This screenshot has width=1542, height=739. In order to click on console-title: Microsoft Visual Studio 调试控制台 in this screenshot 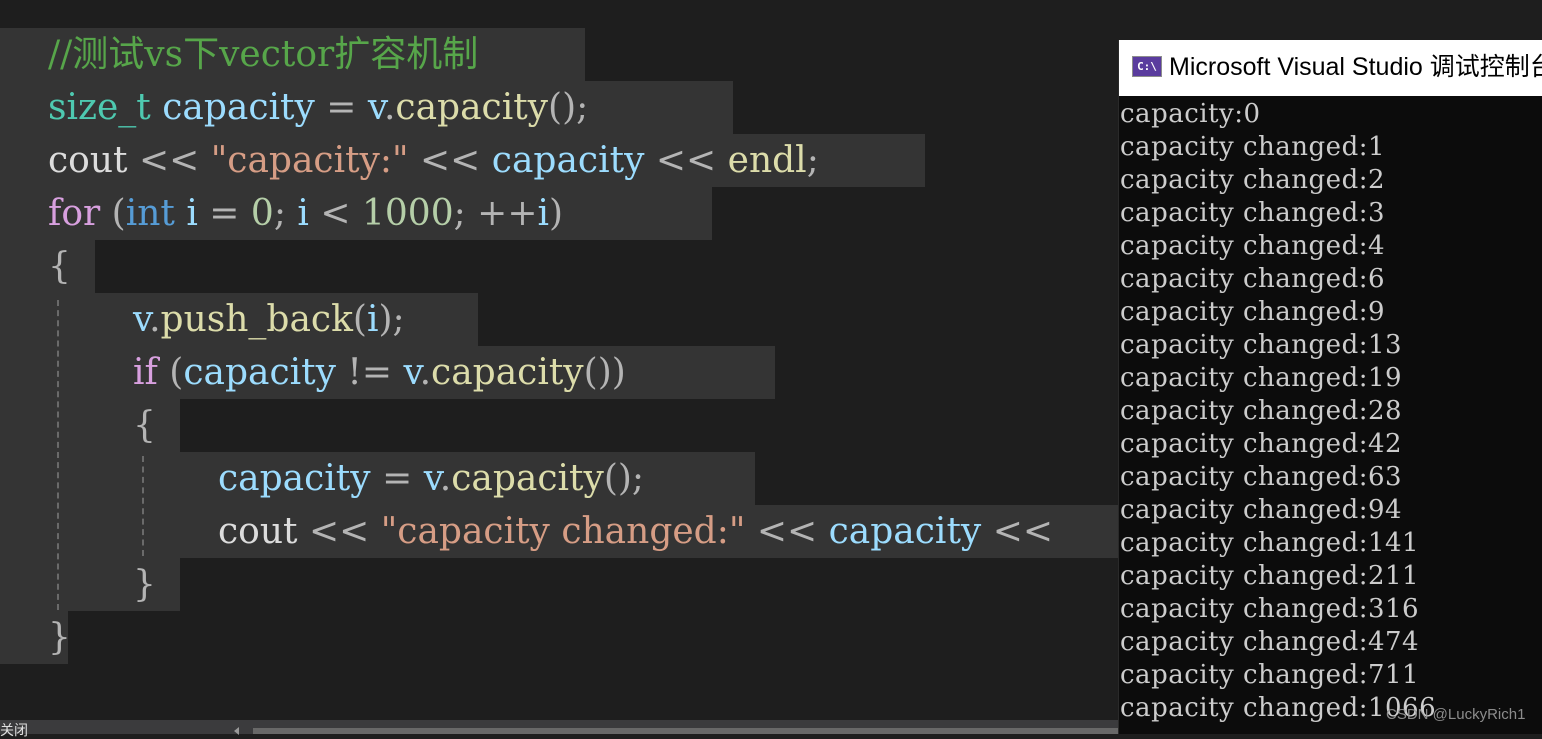, I will do `click(1355, 67)`.